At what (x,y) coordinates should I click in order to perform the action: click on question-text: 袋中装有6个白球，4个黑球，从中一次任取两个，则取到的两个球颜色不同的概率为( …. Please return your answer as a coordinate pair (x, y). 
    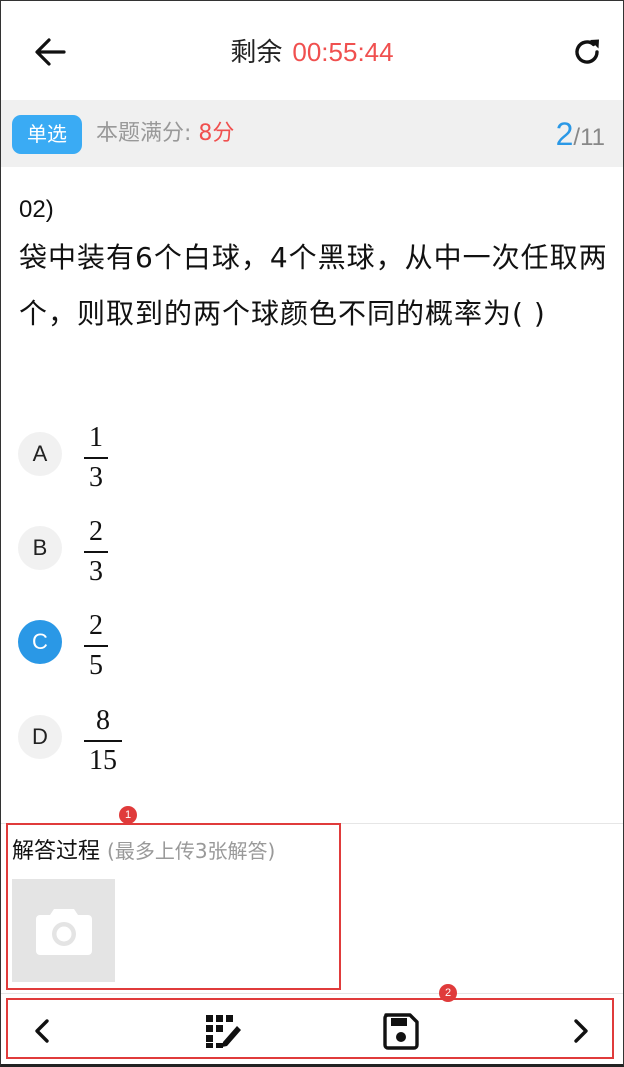
    Looking at the image, I should click on (313, 285).